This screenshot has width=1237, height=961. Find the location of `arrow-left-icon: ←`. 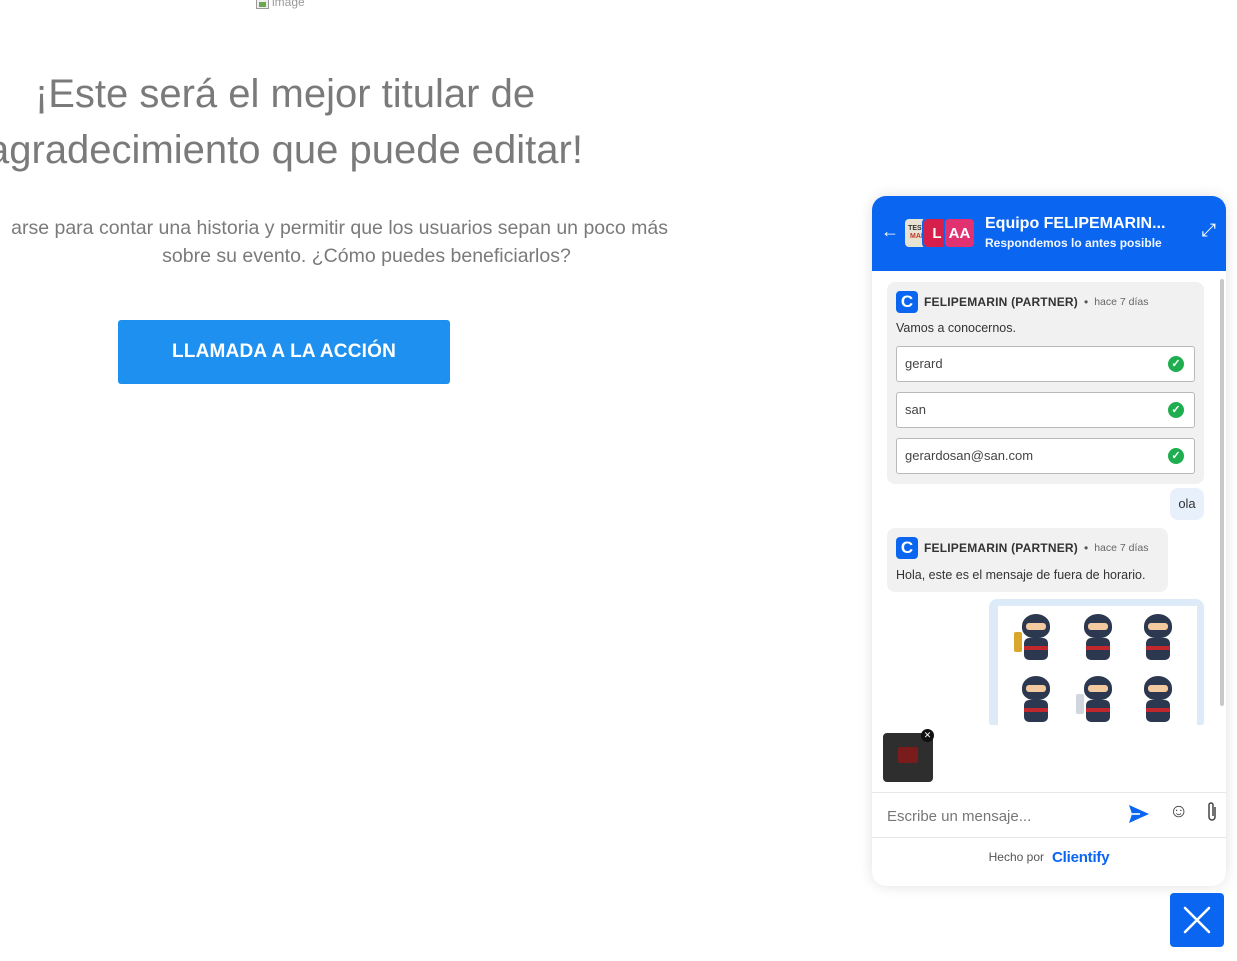

arrow-left-icon: ← is located at coordinates (890, 231).